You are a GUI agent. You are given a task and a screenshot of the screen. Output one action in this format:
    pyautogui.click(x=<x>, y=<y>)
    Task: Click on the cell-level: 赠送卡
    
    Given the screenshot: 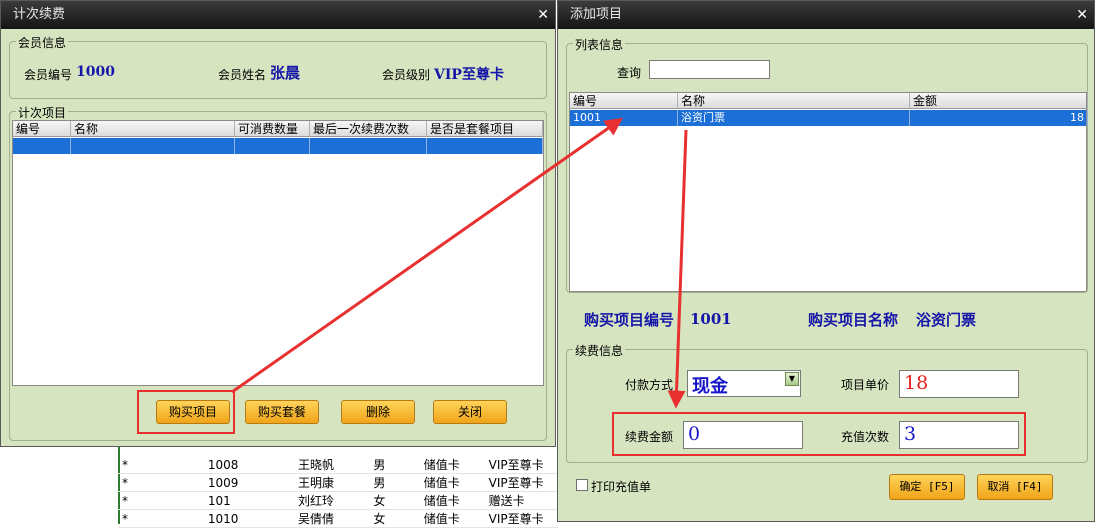 What is the action you would take?
    pyautogui.click(x=521, y=500)
    